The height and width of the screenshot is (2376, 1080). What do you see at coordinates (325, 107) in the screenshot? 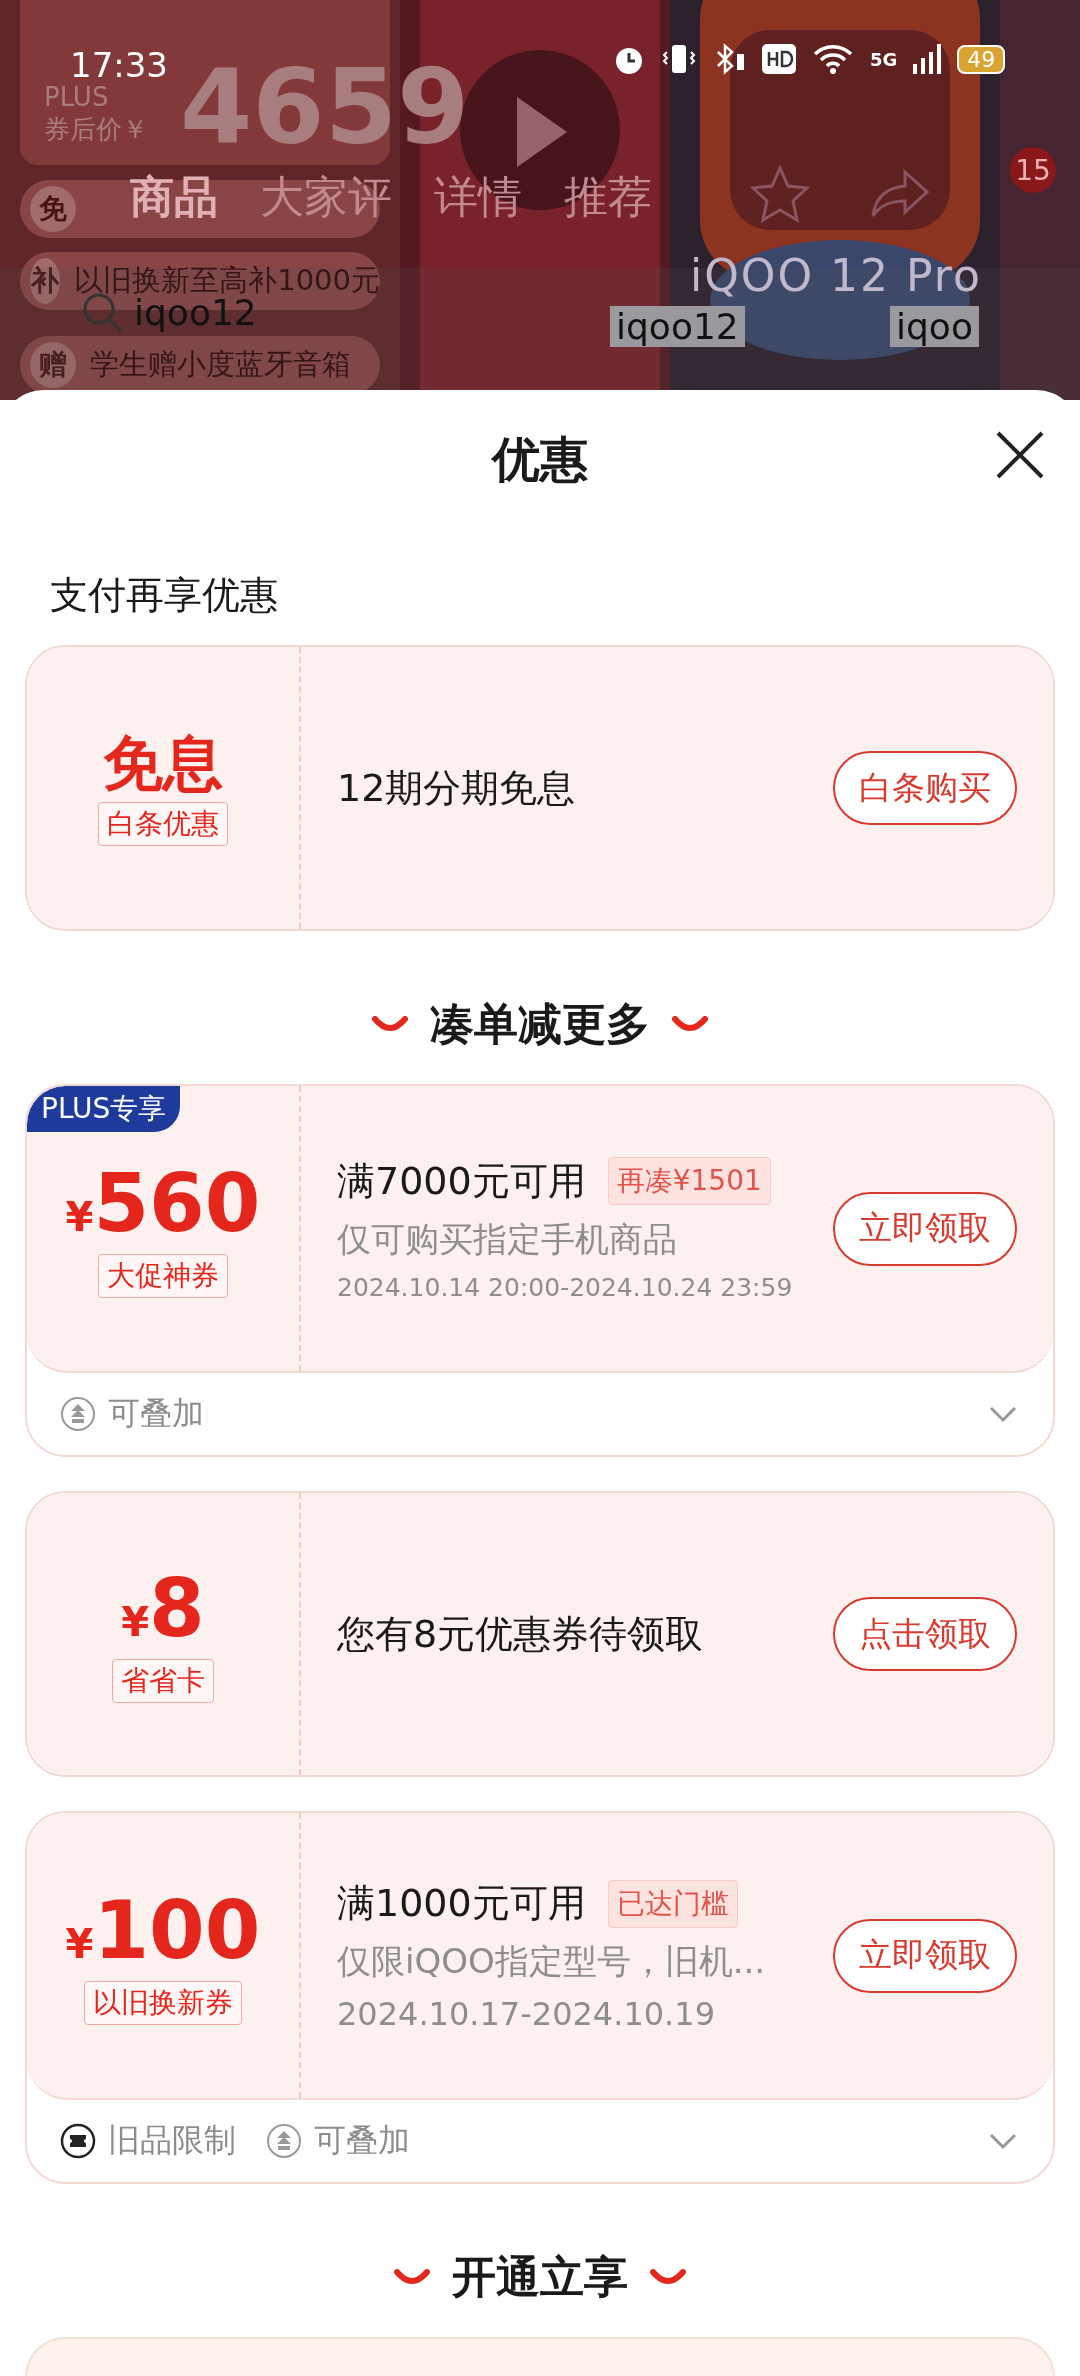
I see `product-price: 4659` at bounding box center [325, 107].